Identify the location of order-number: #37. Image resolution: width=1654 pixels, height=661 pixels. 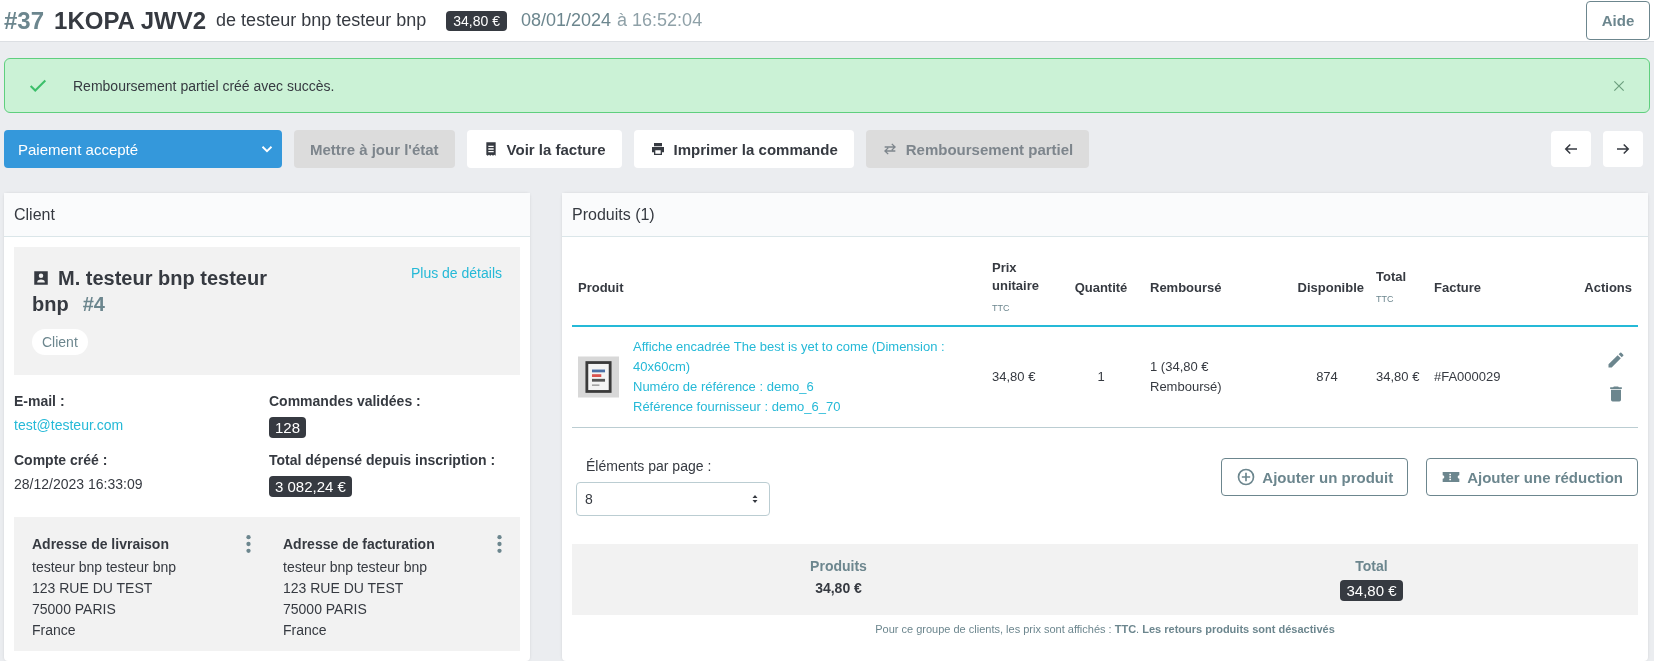
(24, 20).